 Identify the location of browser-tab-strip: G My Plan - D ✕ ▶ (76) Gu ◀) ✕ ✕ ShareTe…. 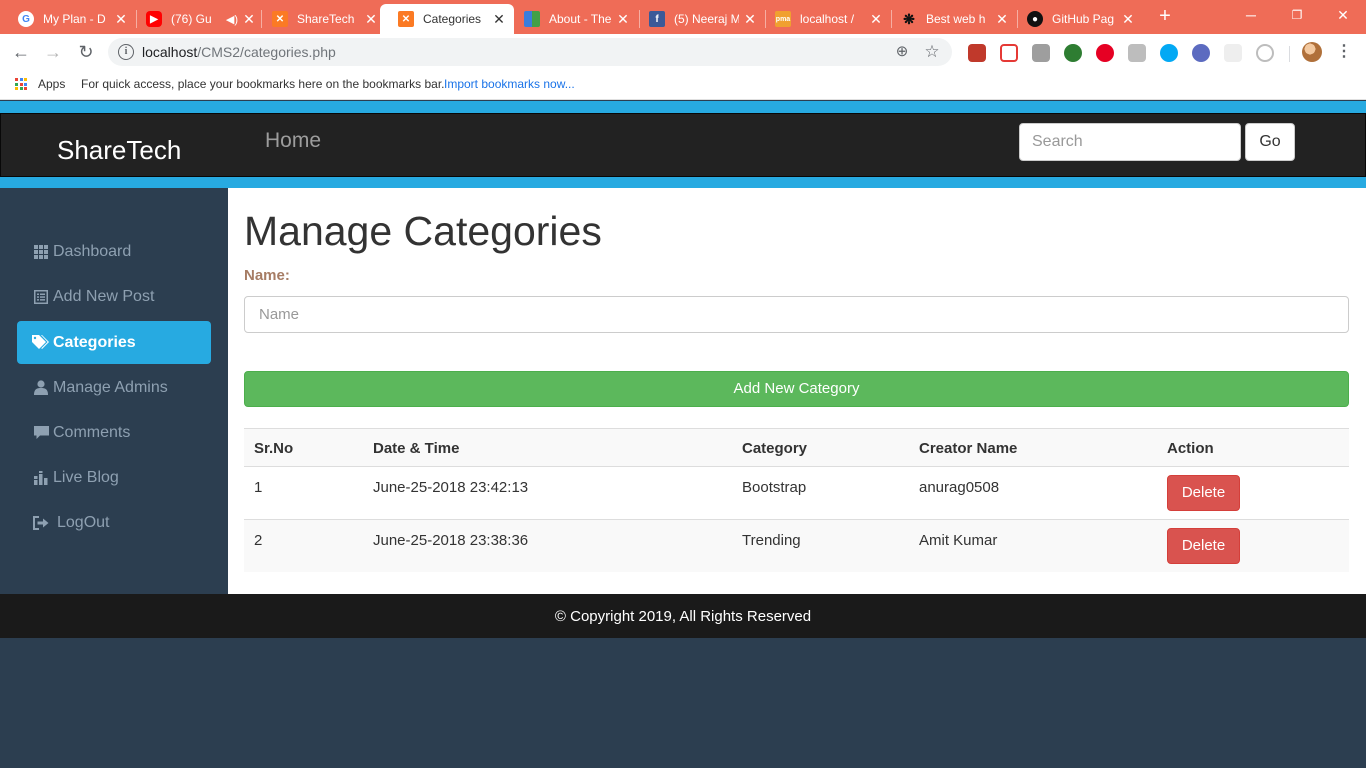
(683, 17).